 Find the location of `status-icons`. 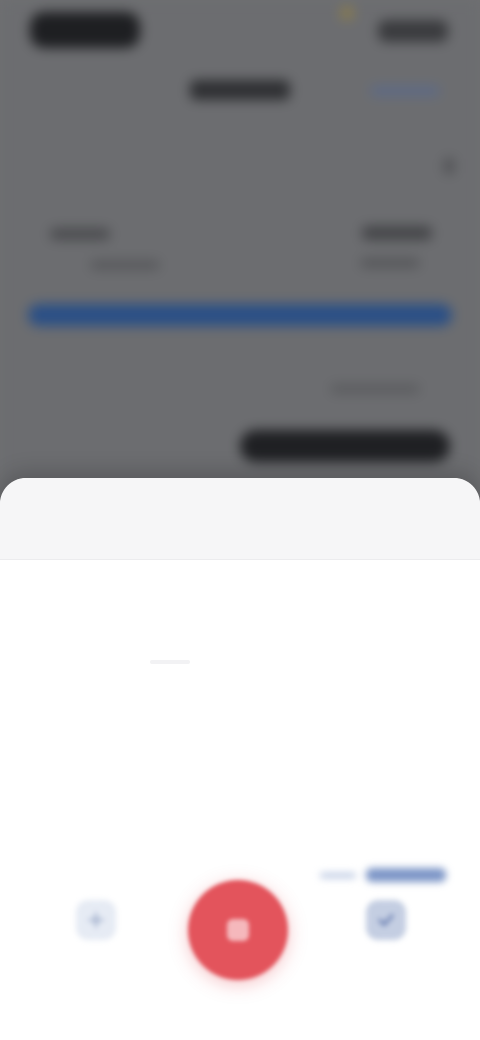

status-icons is located at coordinates (413, 31).